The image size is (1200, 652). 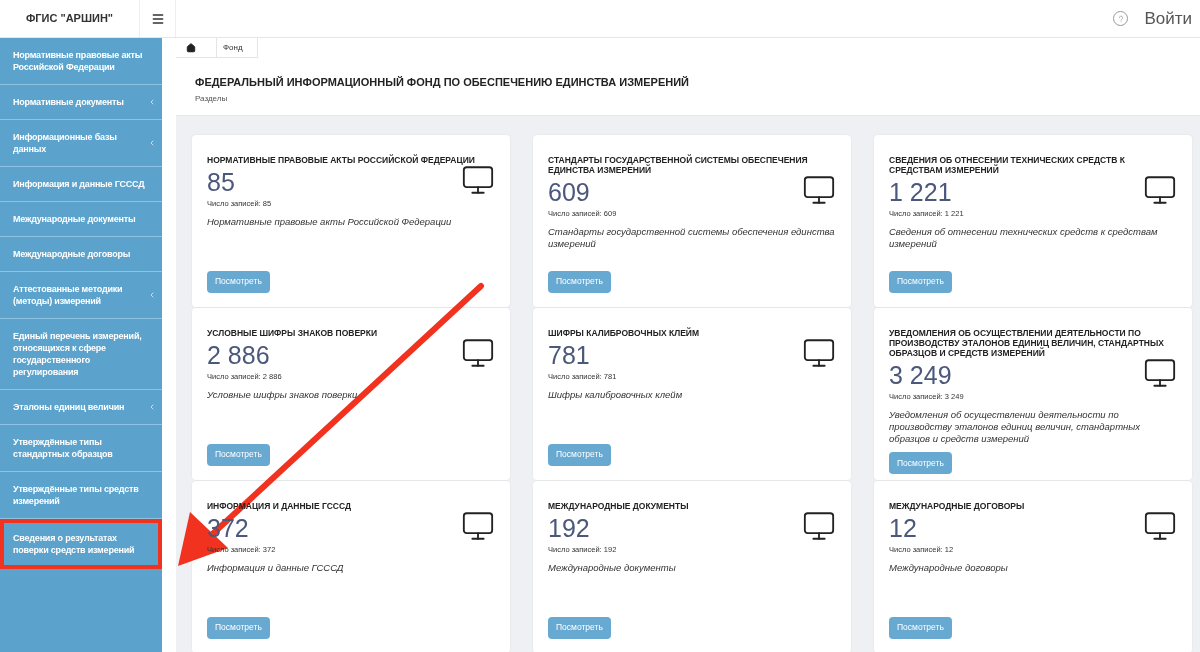 I want to click on menu-icon, so click(x=157, y=18).